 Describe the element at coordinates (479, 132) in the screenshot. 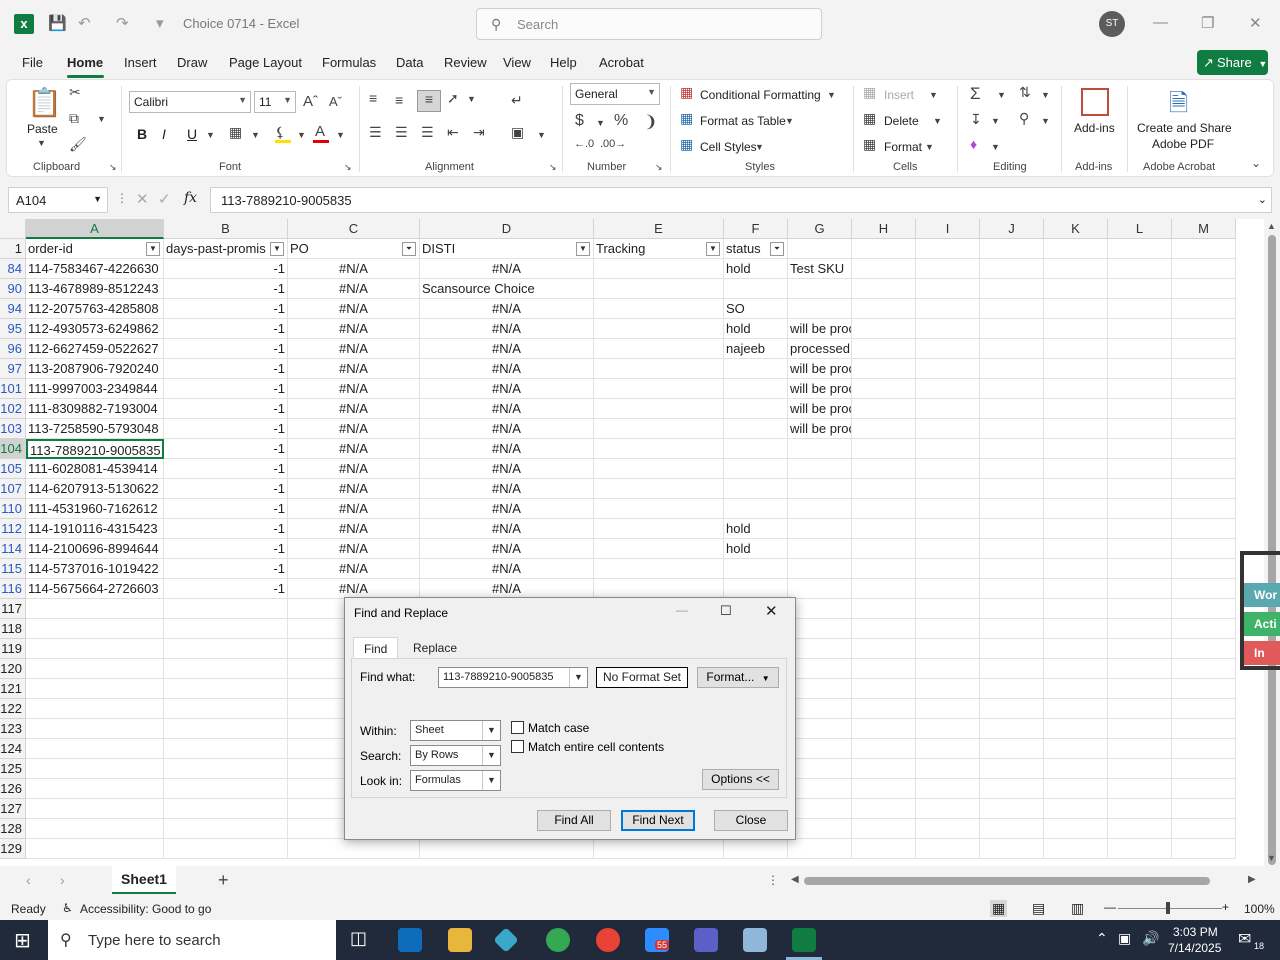

I see `increase-indent-icon: ⇥` at that location.